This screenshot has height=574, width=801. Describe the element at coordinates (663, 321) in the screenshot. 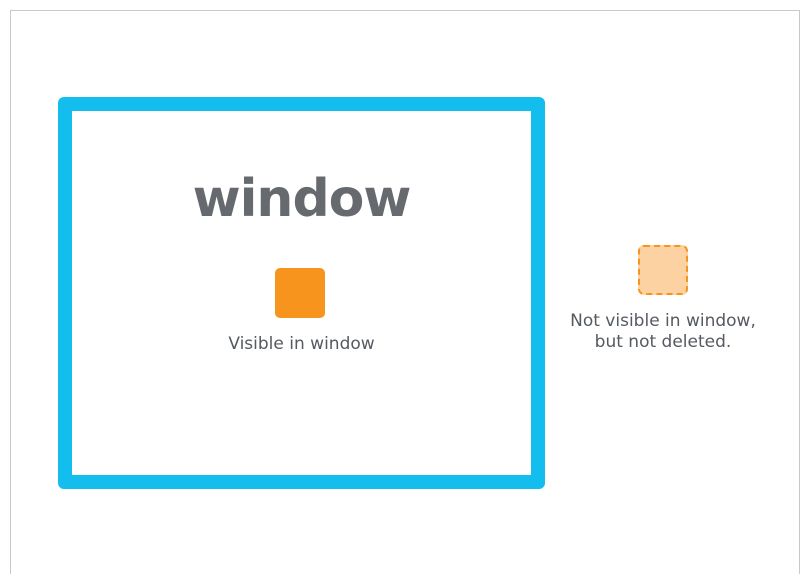

I see `hidden-item-label-line1: Not visible in window,` at that location.